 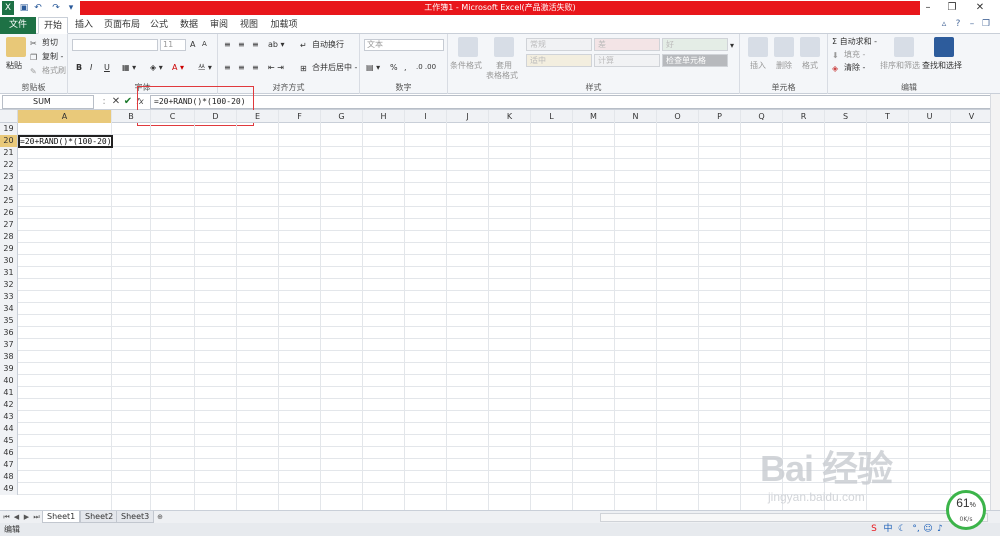 What do you see at coordinates (732, 45) in the screenshot?
I see `styles-more-icon: ▾` at bounding box center [732, 45].